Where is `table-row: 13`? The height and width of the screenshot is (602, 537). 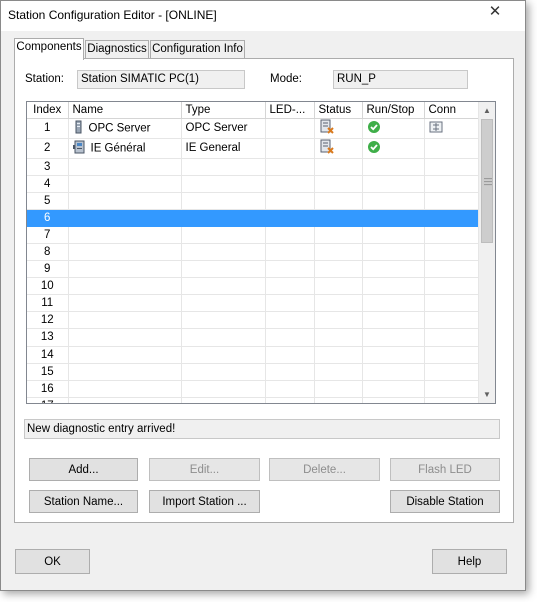
table-row: 13 is located at coordinates (254, 337).